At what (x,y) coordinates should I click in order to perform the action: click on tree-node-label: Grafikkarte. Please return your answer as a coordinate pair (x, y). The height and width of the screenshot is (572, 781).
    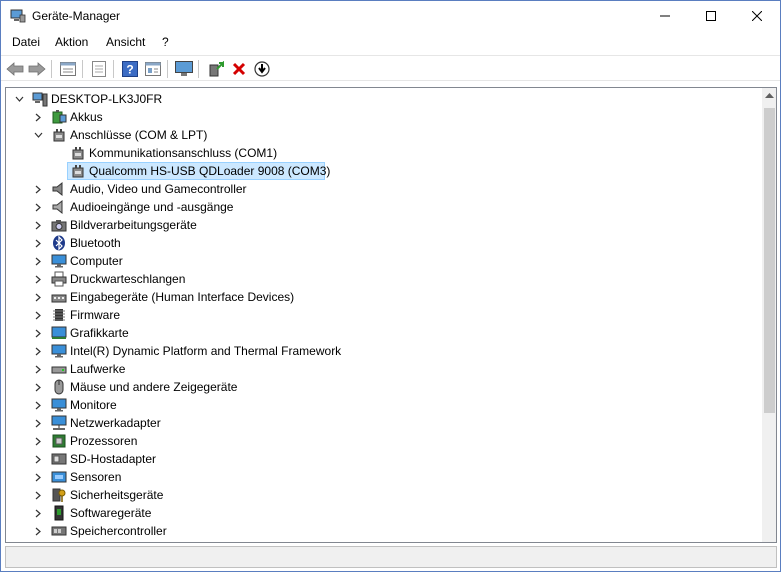
    Looking at the image, I should click on (99, 333).